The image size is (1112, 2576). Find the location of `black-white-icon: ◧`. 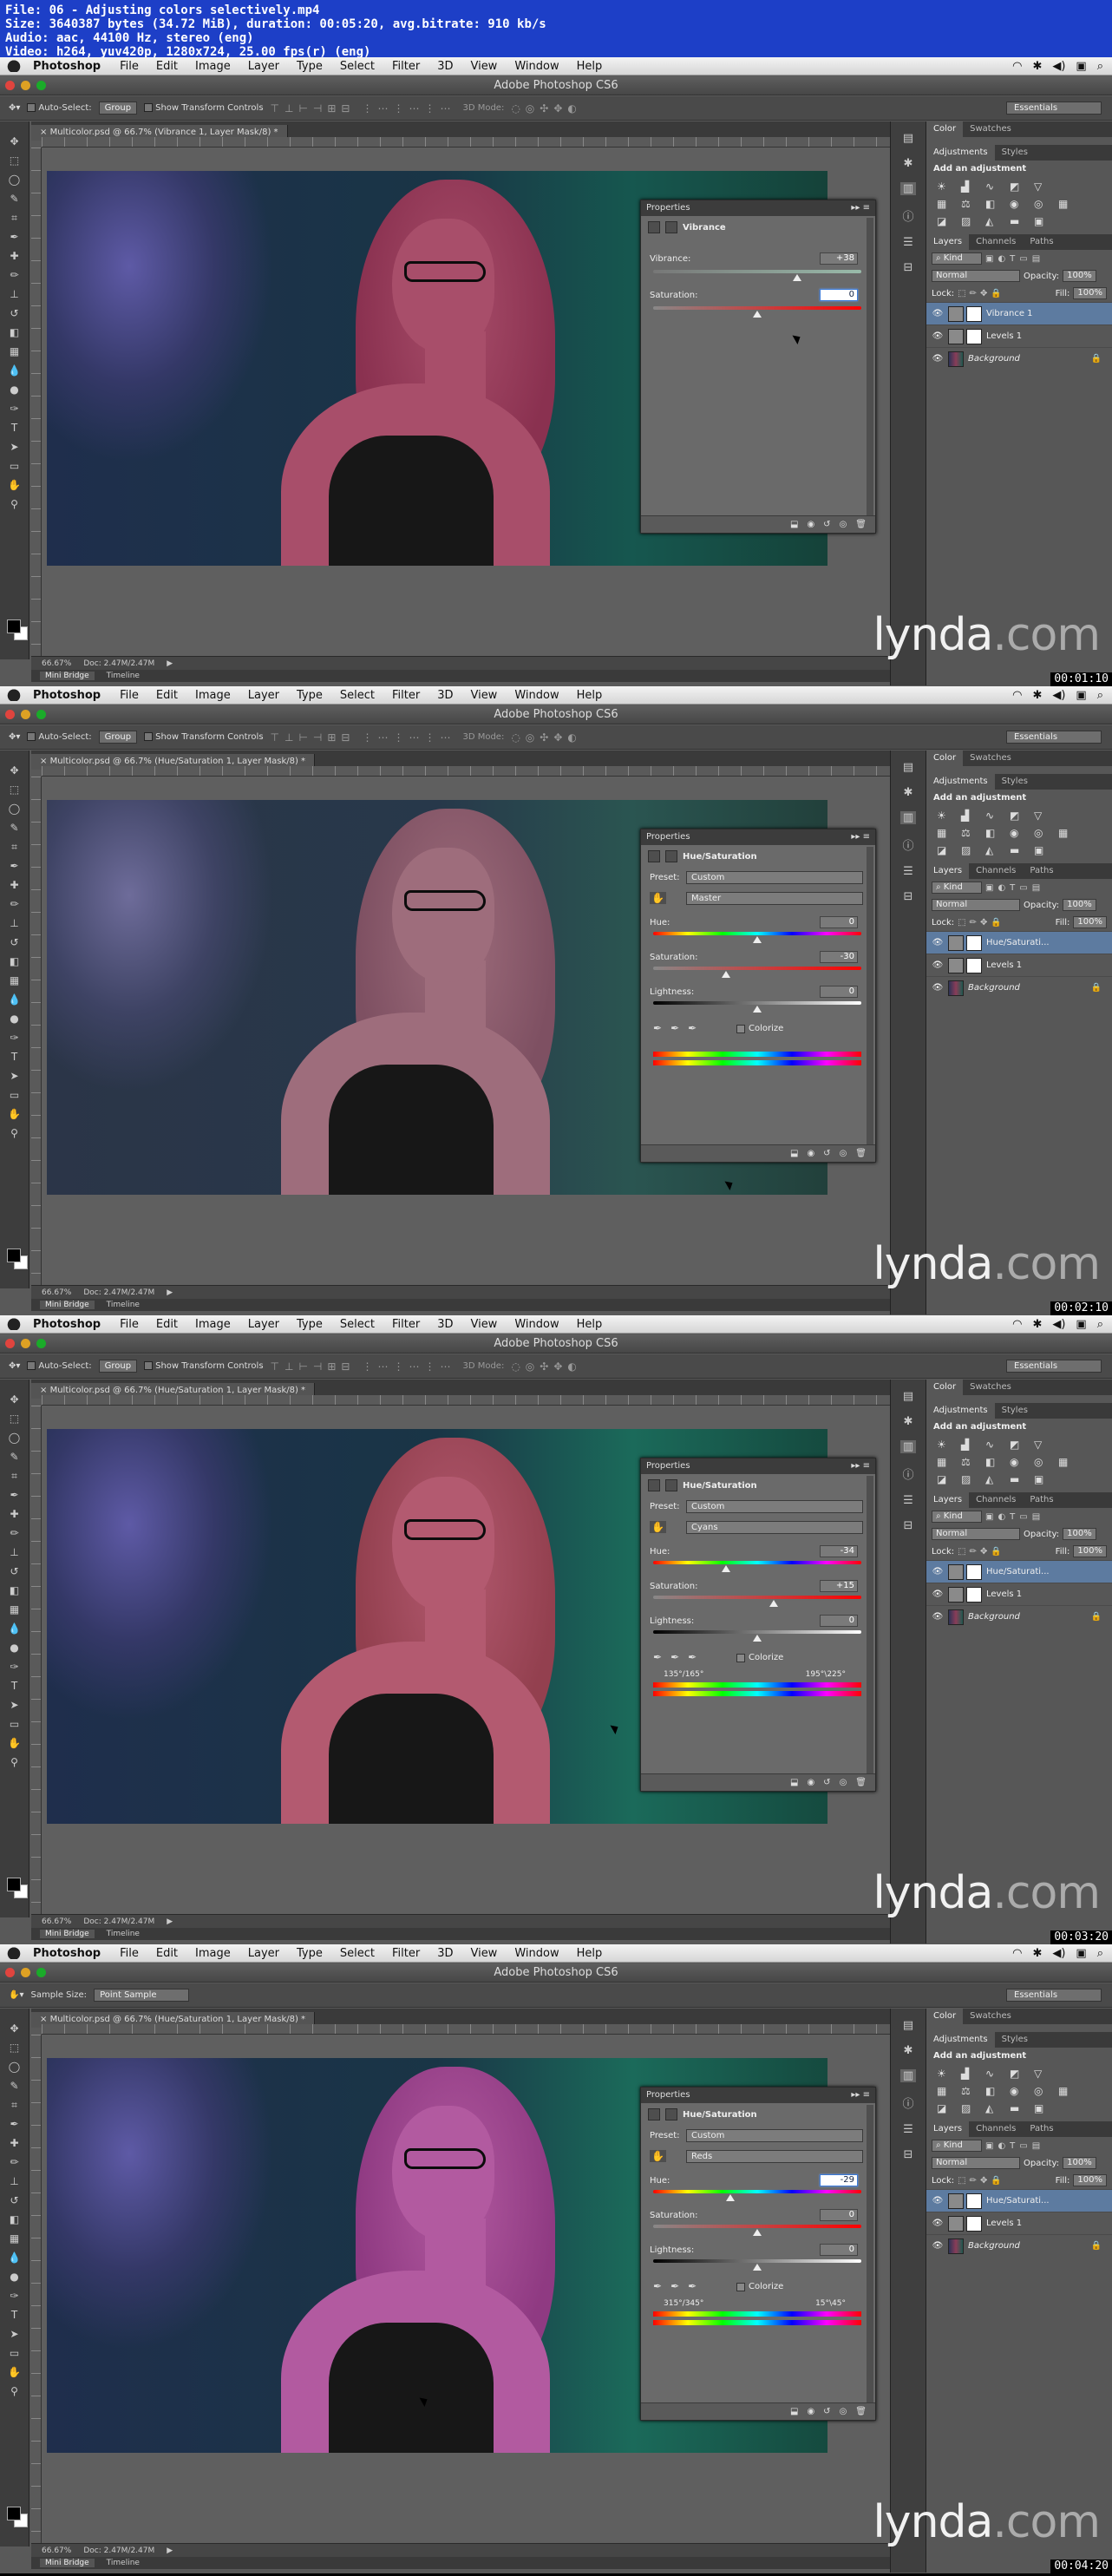

black-white-icon: ◧ is located at coordinates (993, 204).